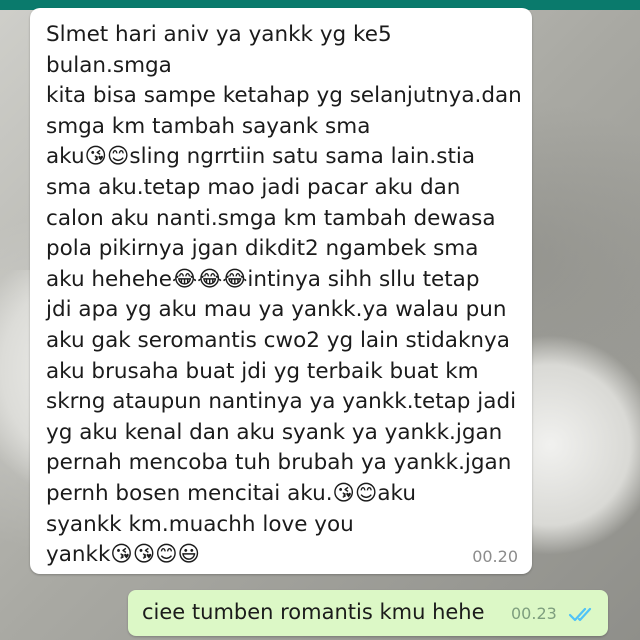  What do you see at coordinates (580, 614) in the screenshot?
I see `double-check-read-icon` at bounding box center [580, 614].